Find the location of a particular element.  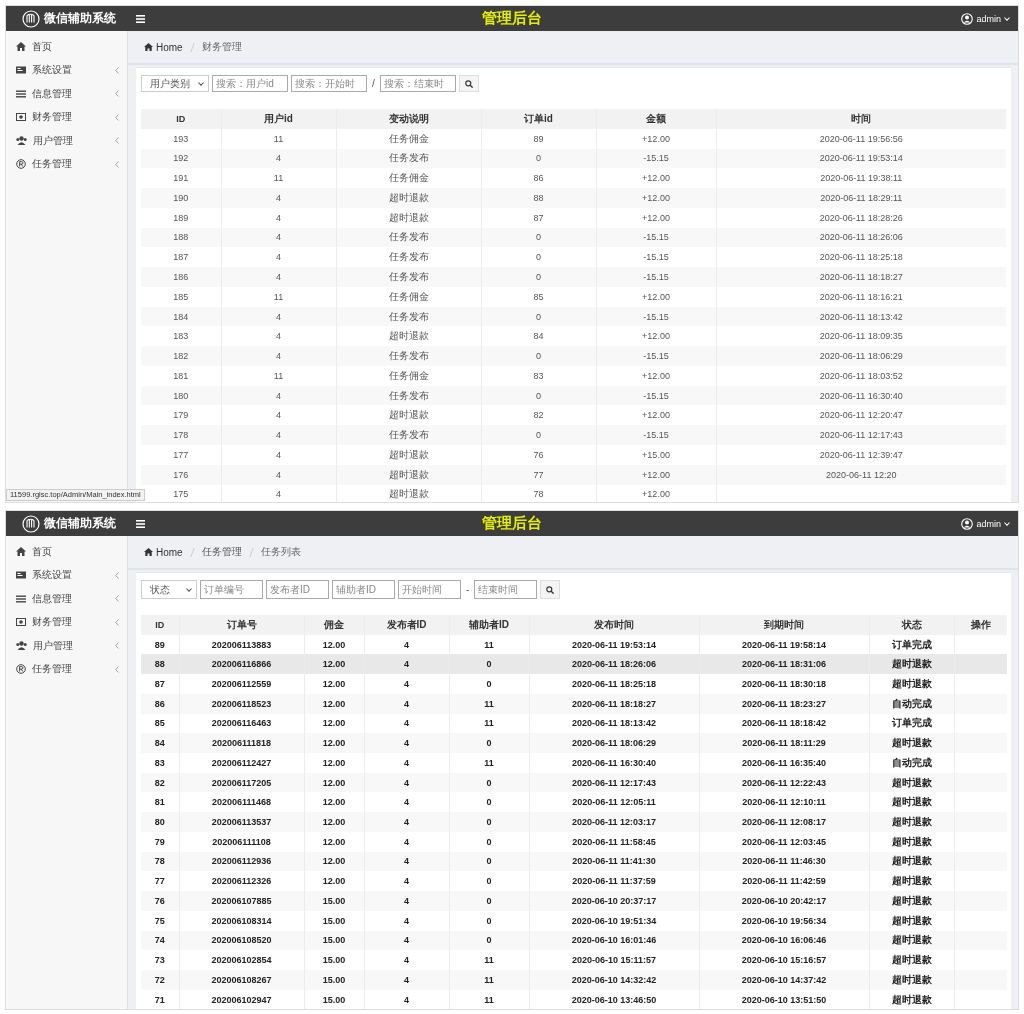

table-row: 87 202006112559 12.00 4 0 2020-06-11 18:25:18 2020-06-11 18:30:18 超时退款 is located at coordinates (574, 684).